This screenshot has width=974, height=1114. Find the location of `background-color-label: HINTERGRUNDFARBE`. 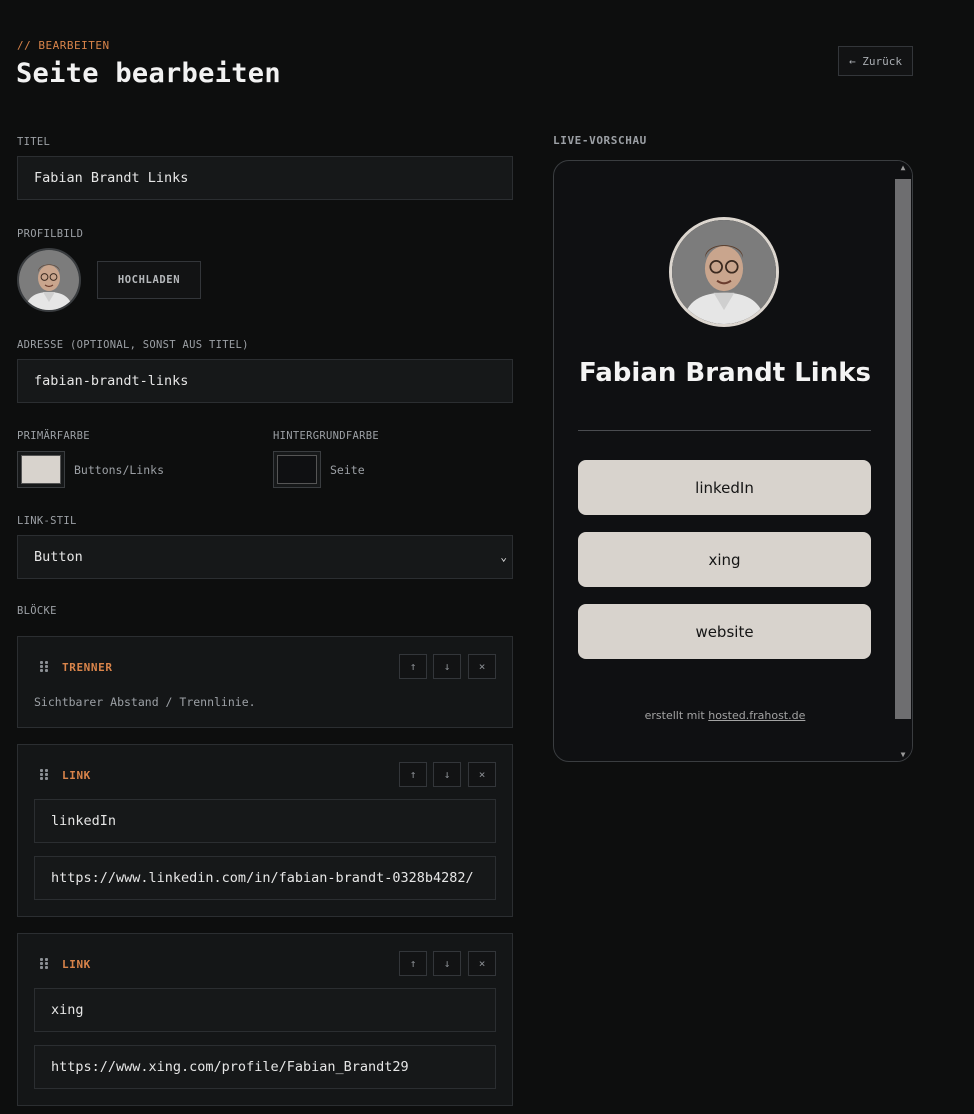

background-color-label: HINTERGRUNDFARBE is located at coordinates (326, 436).